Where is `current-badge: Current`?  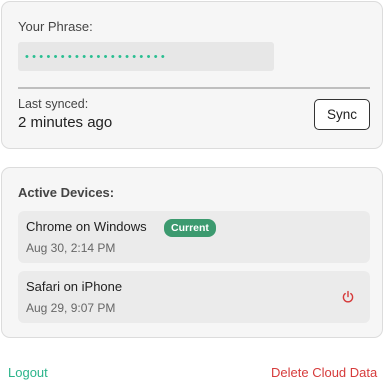 current-badge: Current is located at coordinates (190, 228).